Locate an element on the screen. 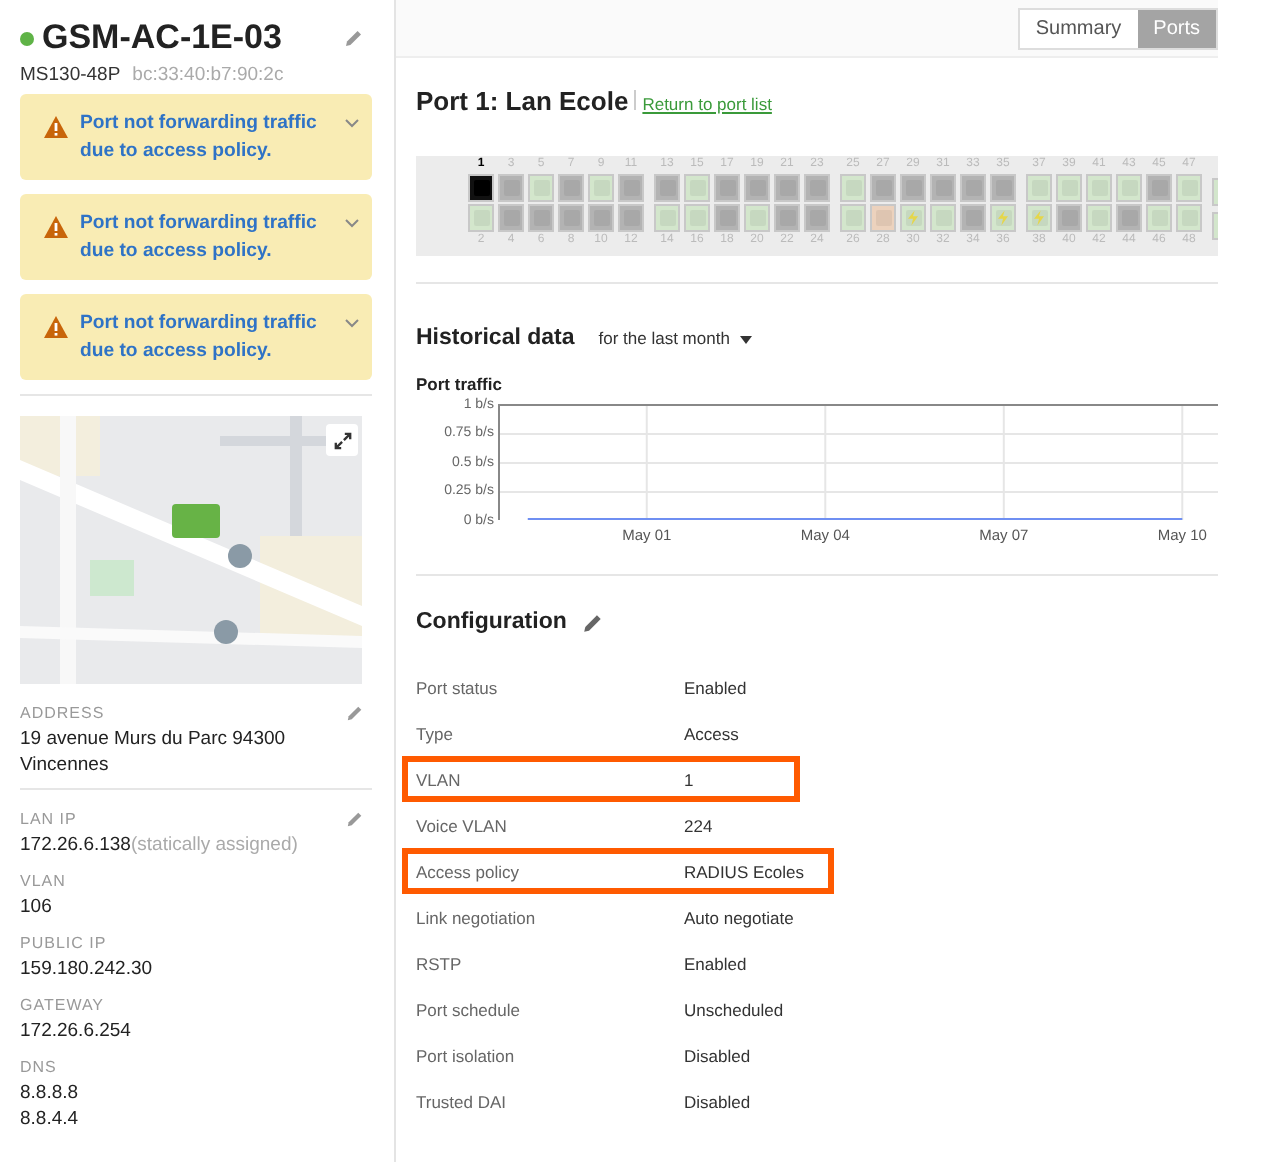 Image resolution: width=1264 pixels, height=1162 pixels. config-label: Voice VLAN is located at coordinates (462, 825).